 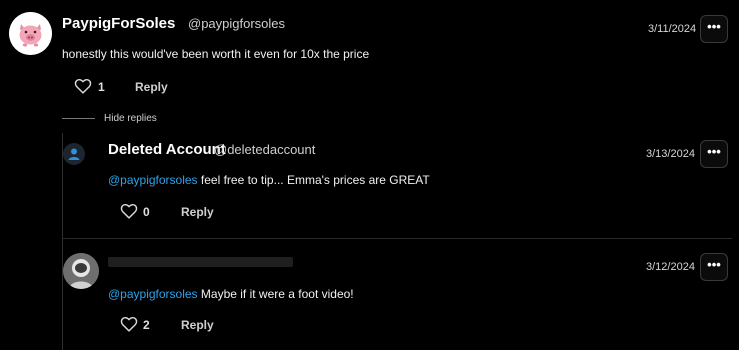 What do you see at coordinates (200, 262) in the screenshot?
I see `redacted-username` at bounding box center [200, 262].